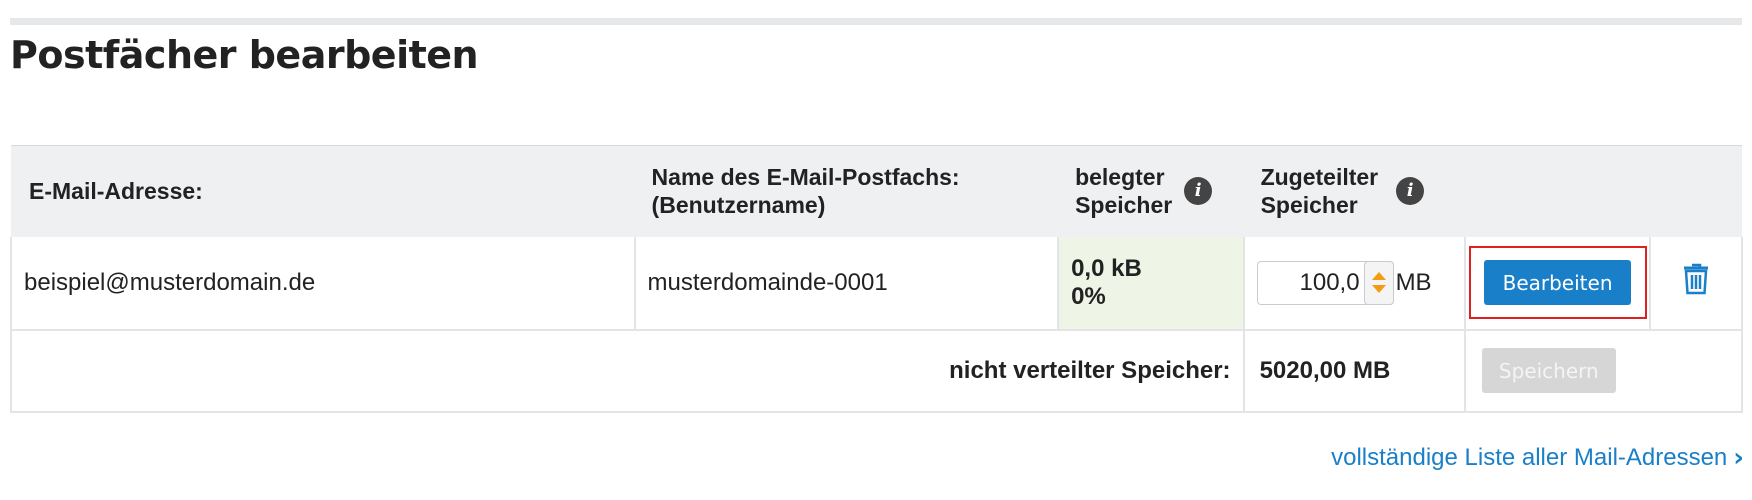 Image resolution: width=1752 pixels, height=500 pixels. Describe the element at coordinates (1124, 205) in the screenshot. I see `header-used-line2: Speicher` at that location.